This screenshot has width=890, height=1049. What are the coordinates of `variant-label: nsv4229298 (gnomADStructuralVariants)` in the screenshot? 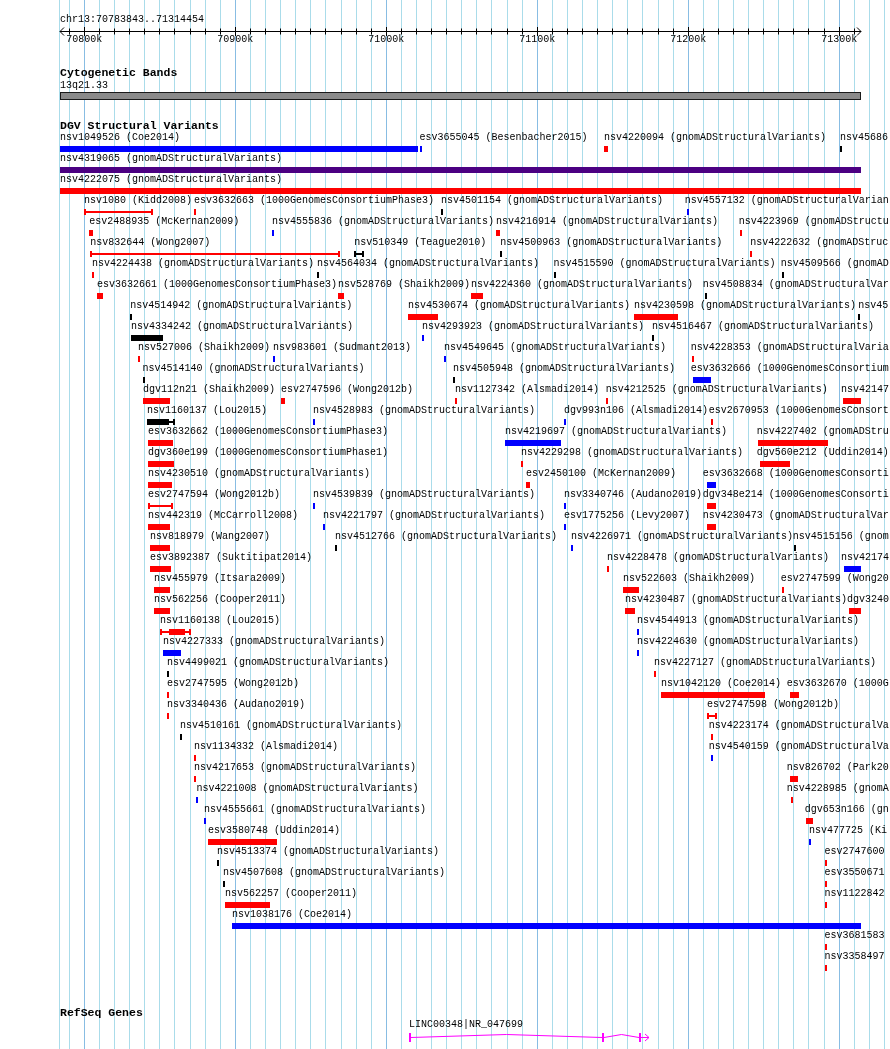 It's located at (632, 453).